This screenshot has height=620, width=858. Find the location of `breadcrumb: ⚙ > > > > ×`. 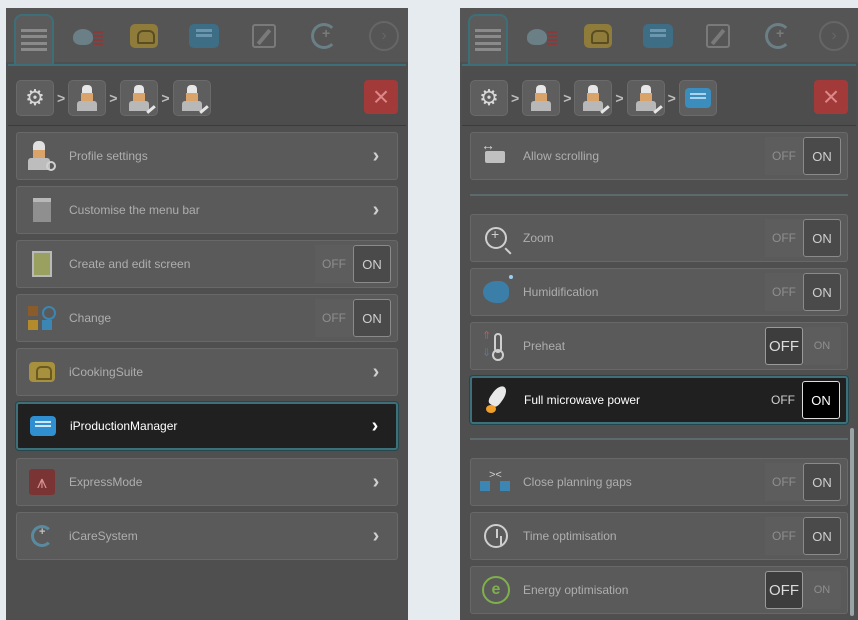

breadcrumb: ⚙ > > > > × is located at coordinates (659, 95).